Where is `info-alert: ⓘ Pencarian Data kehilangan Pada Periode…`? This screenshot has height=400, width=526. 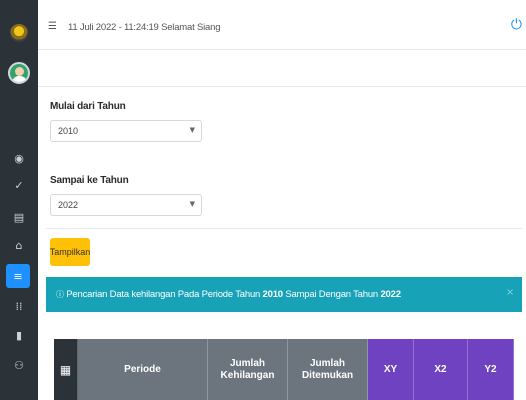 info-alert: ⓘ Pencarian Data kehilangan Pada Periode… is located at coordinates (284, 294).